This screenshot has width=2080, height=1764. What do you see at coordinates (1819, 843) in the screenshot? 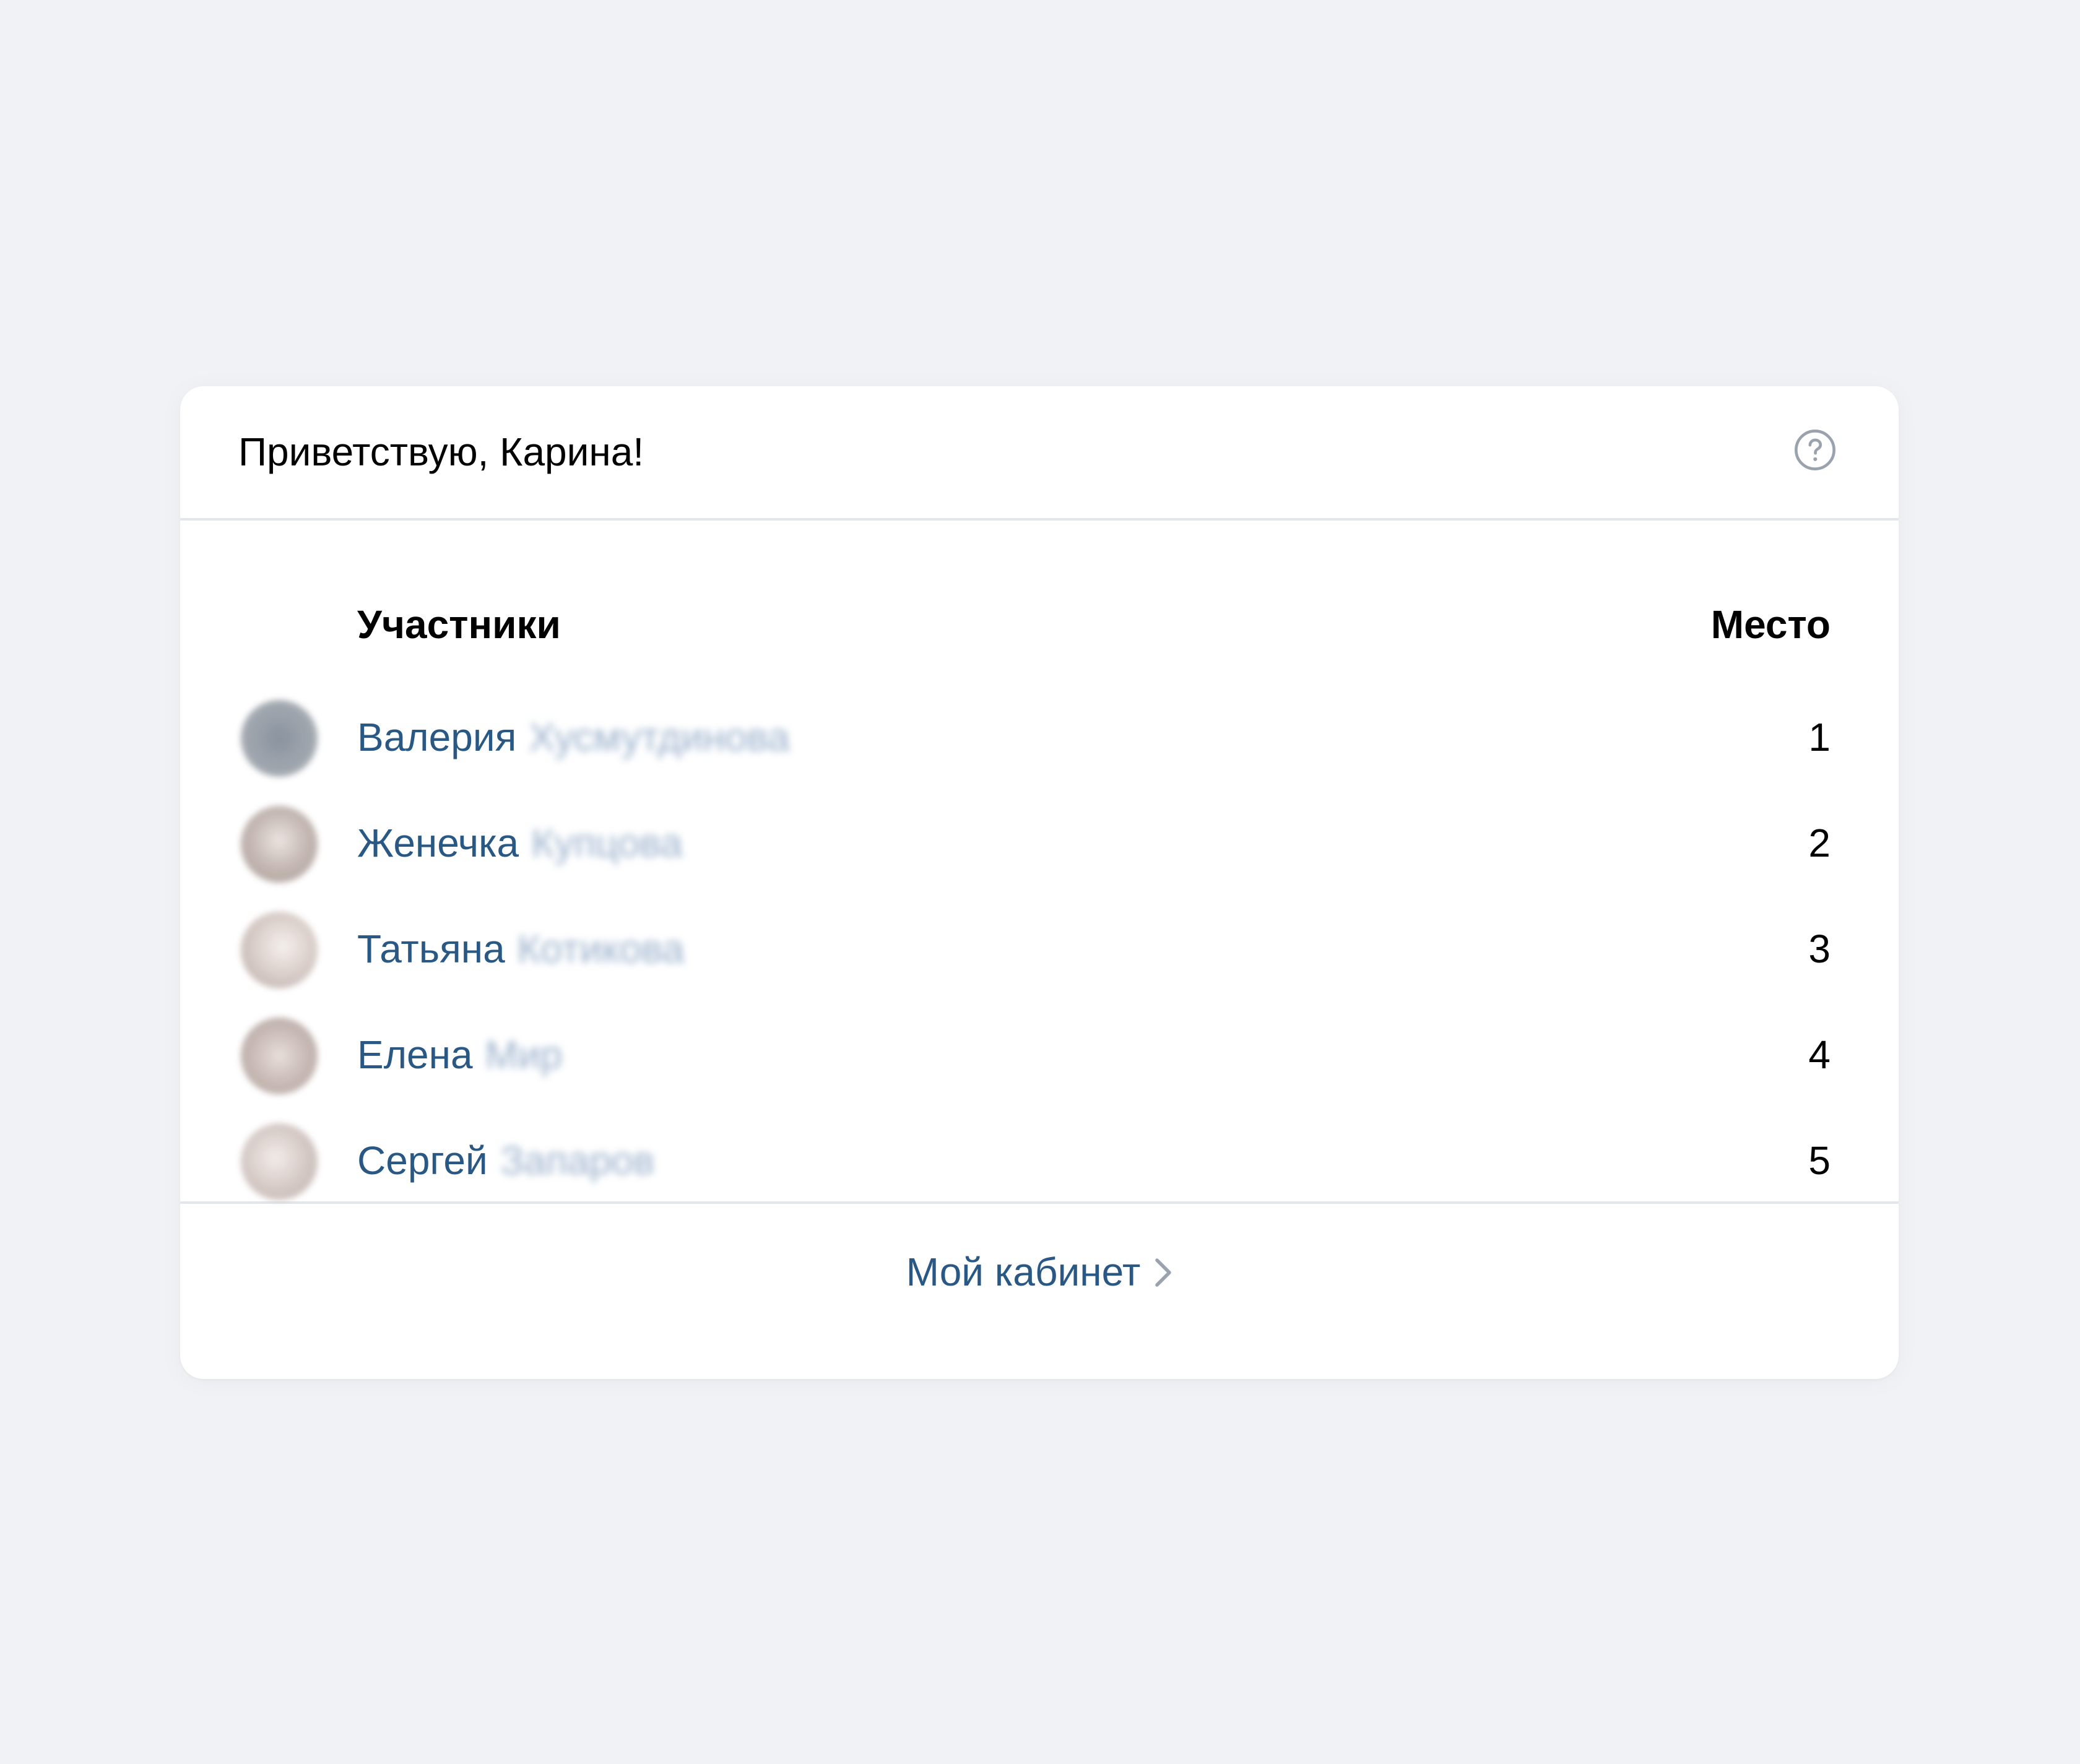
I see `place-value: 2` at bounding box center [1819, 843].